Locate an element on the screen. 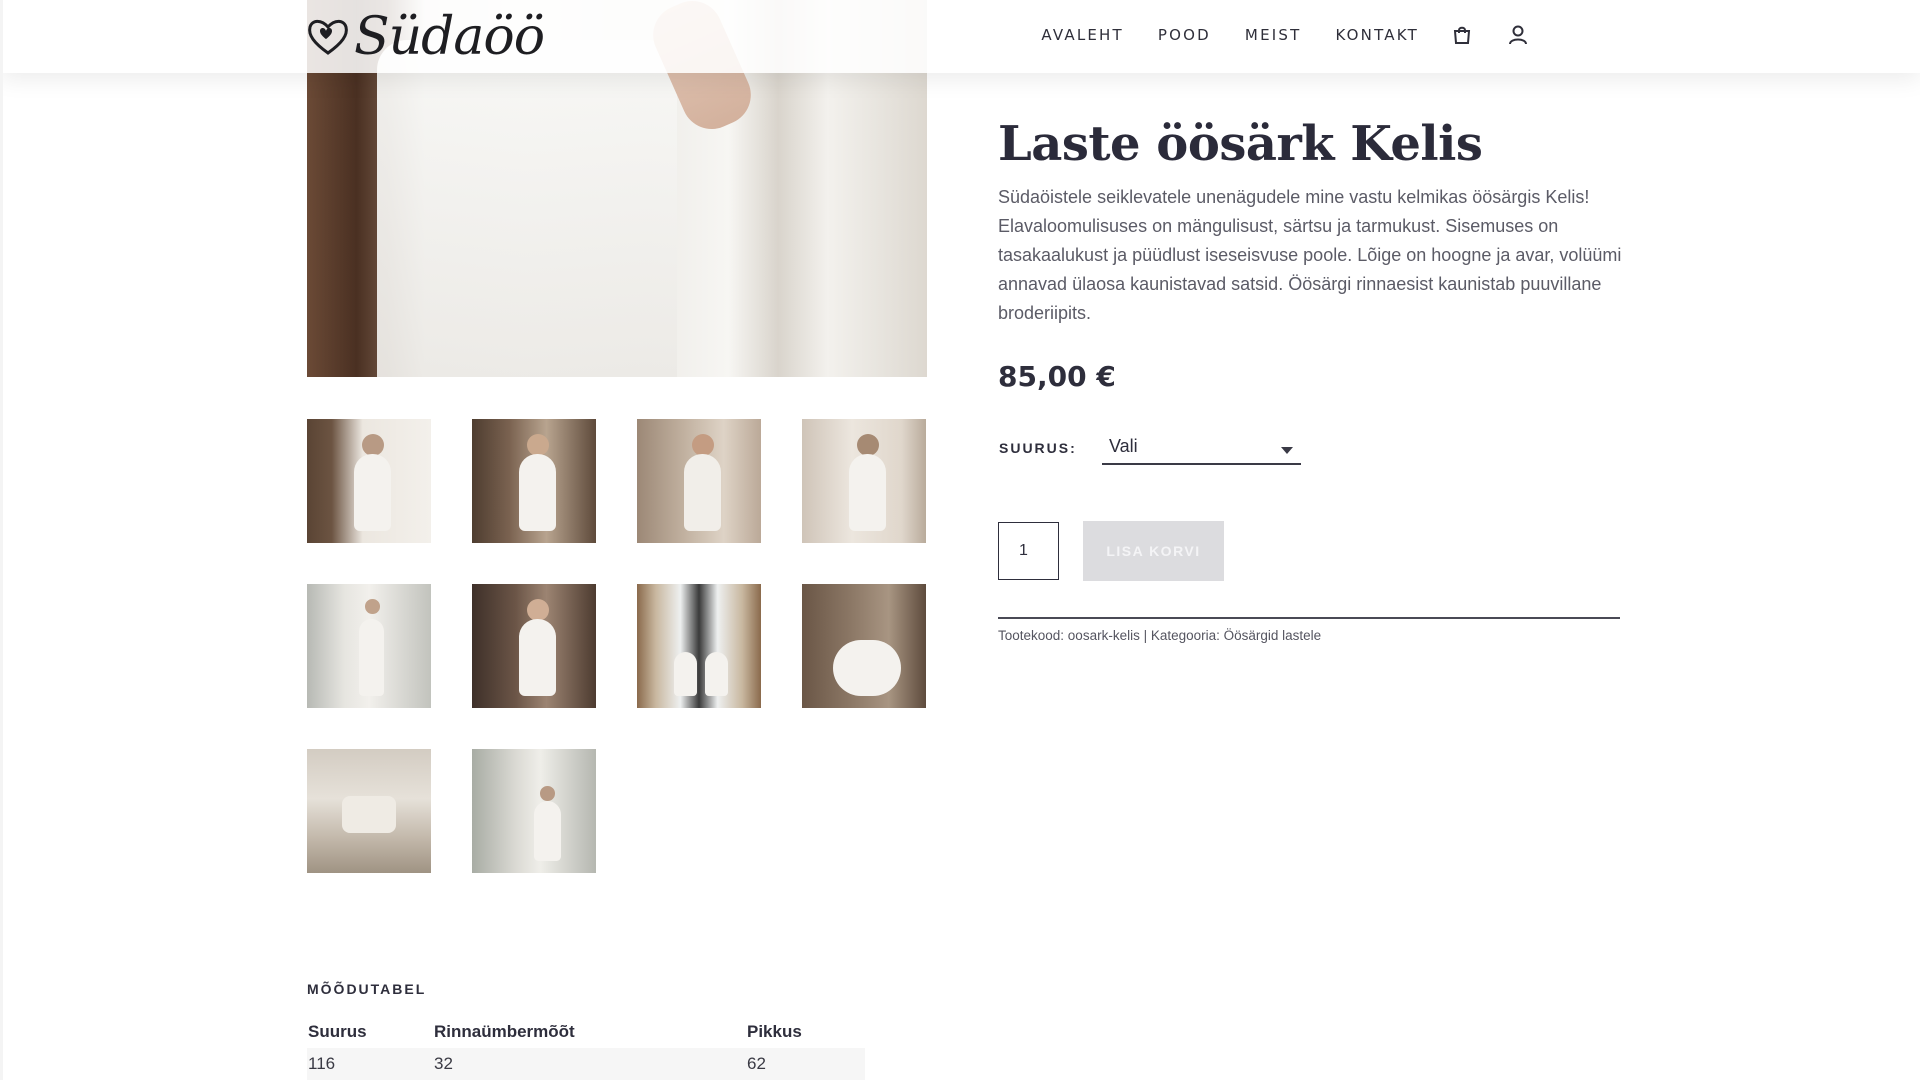  nav-kontakt: KONTAKT is located at coordinates (1377, 35).